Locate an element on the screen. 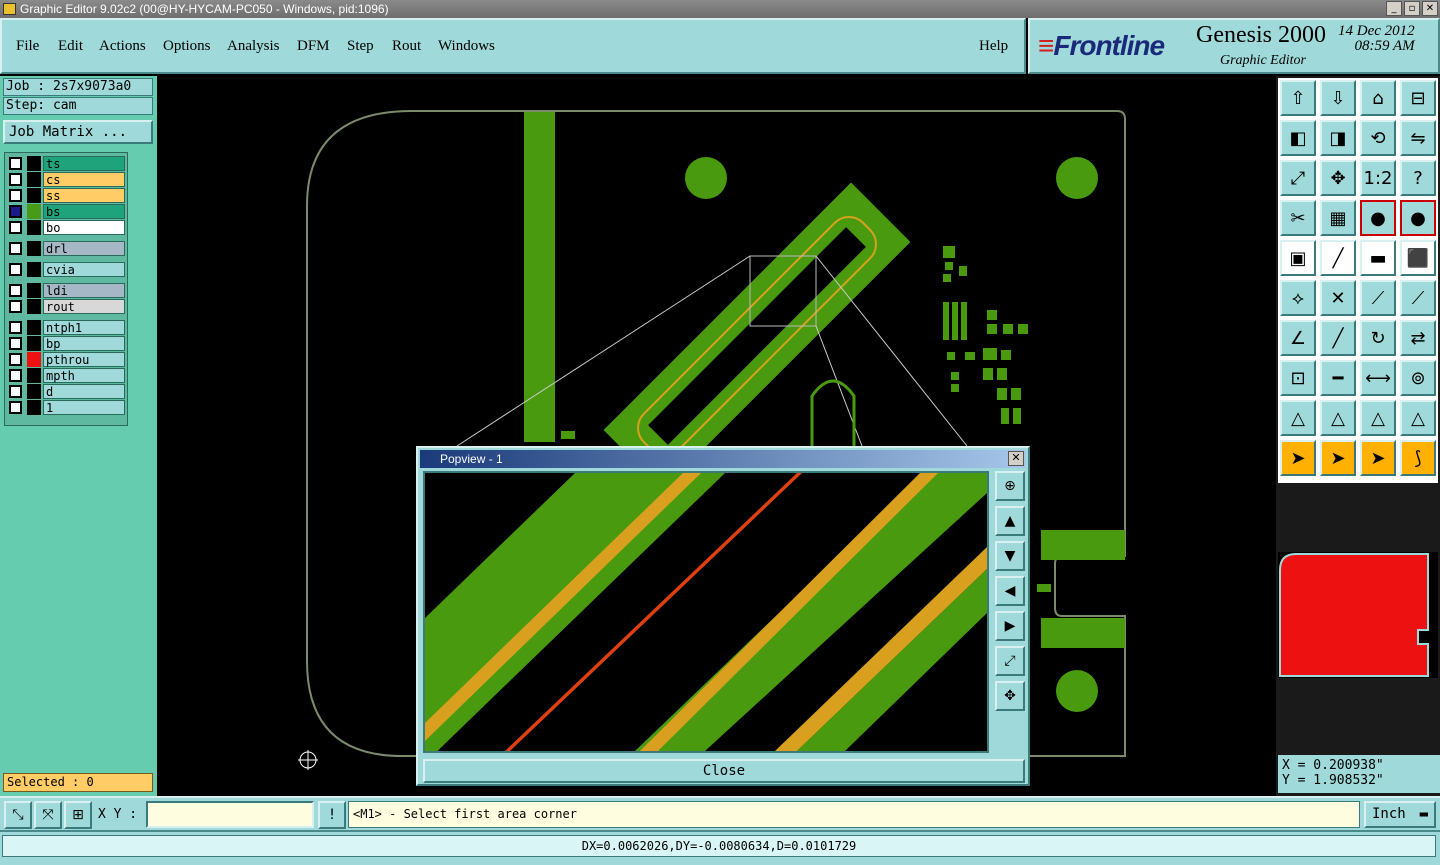 The image size is (1440, 865). layer-row-ts: ts is located at coordinates (67, 163).